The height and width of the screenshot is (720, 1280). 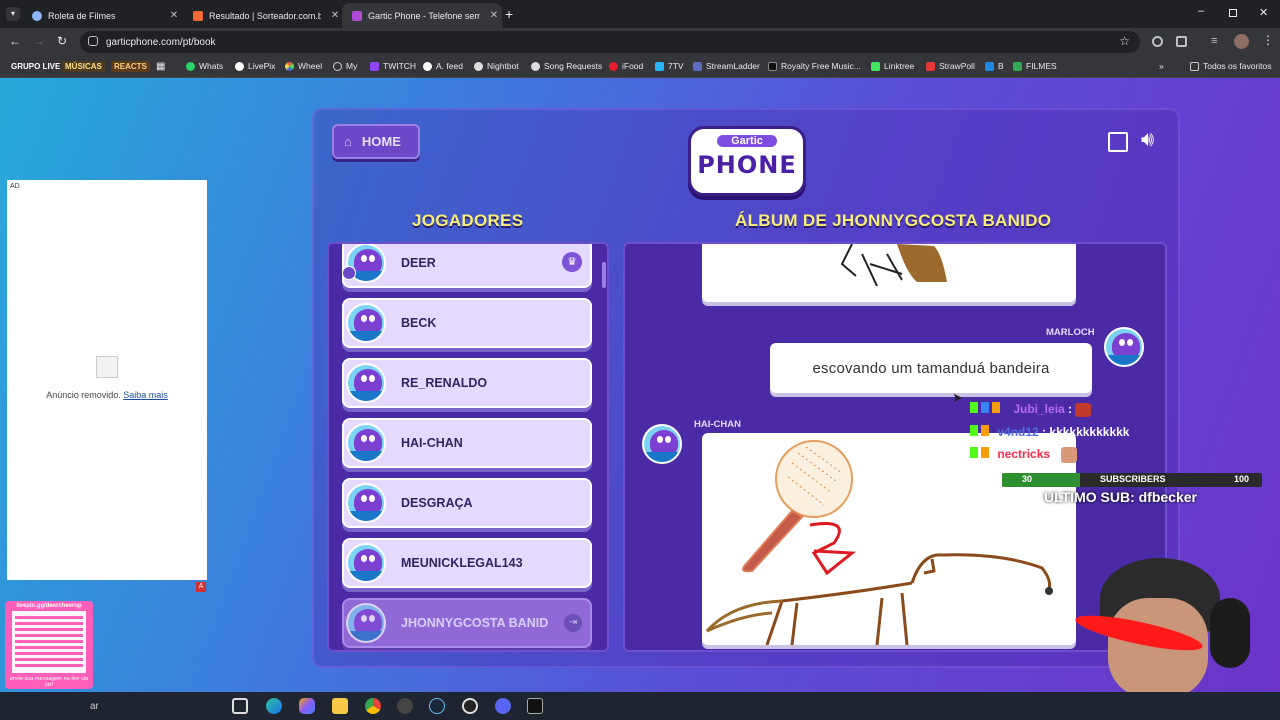 I want to click on terminal-icon, so click(x=535, y=706).